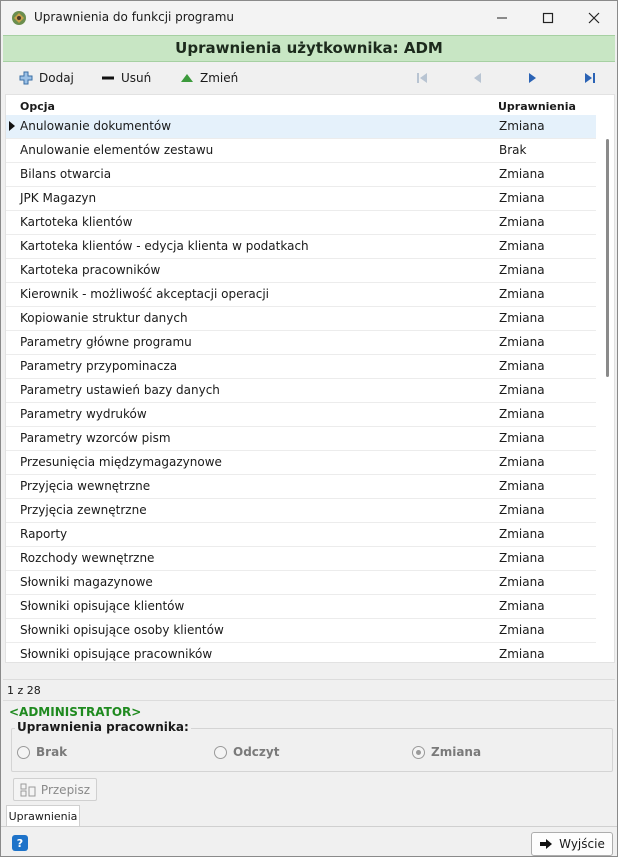 The height and width of the screenshot is (857, 618). What do you see at coordinates (58, 198) in the screenshot?
I see `row-option: JPK Magazyn` at bounding box center [58, 198].